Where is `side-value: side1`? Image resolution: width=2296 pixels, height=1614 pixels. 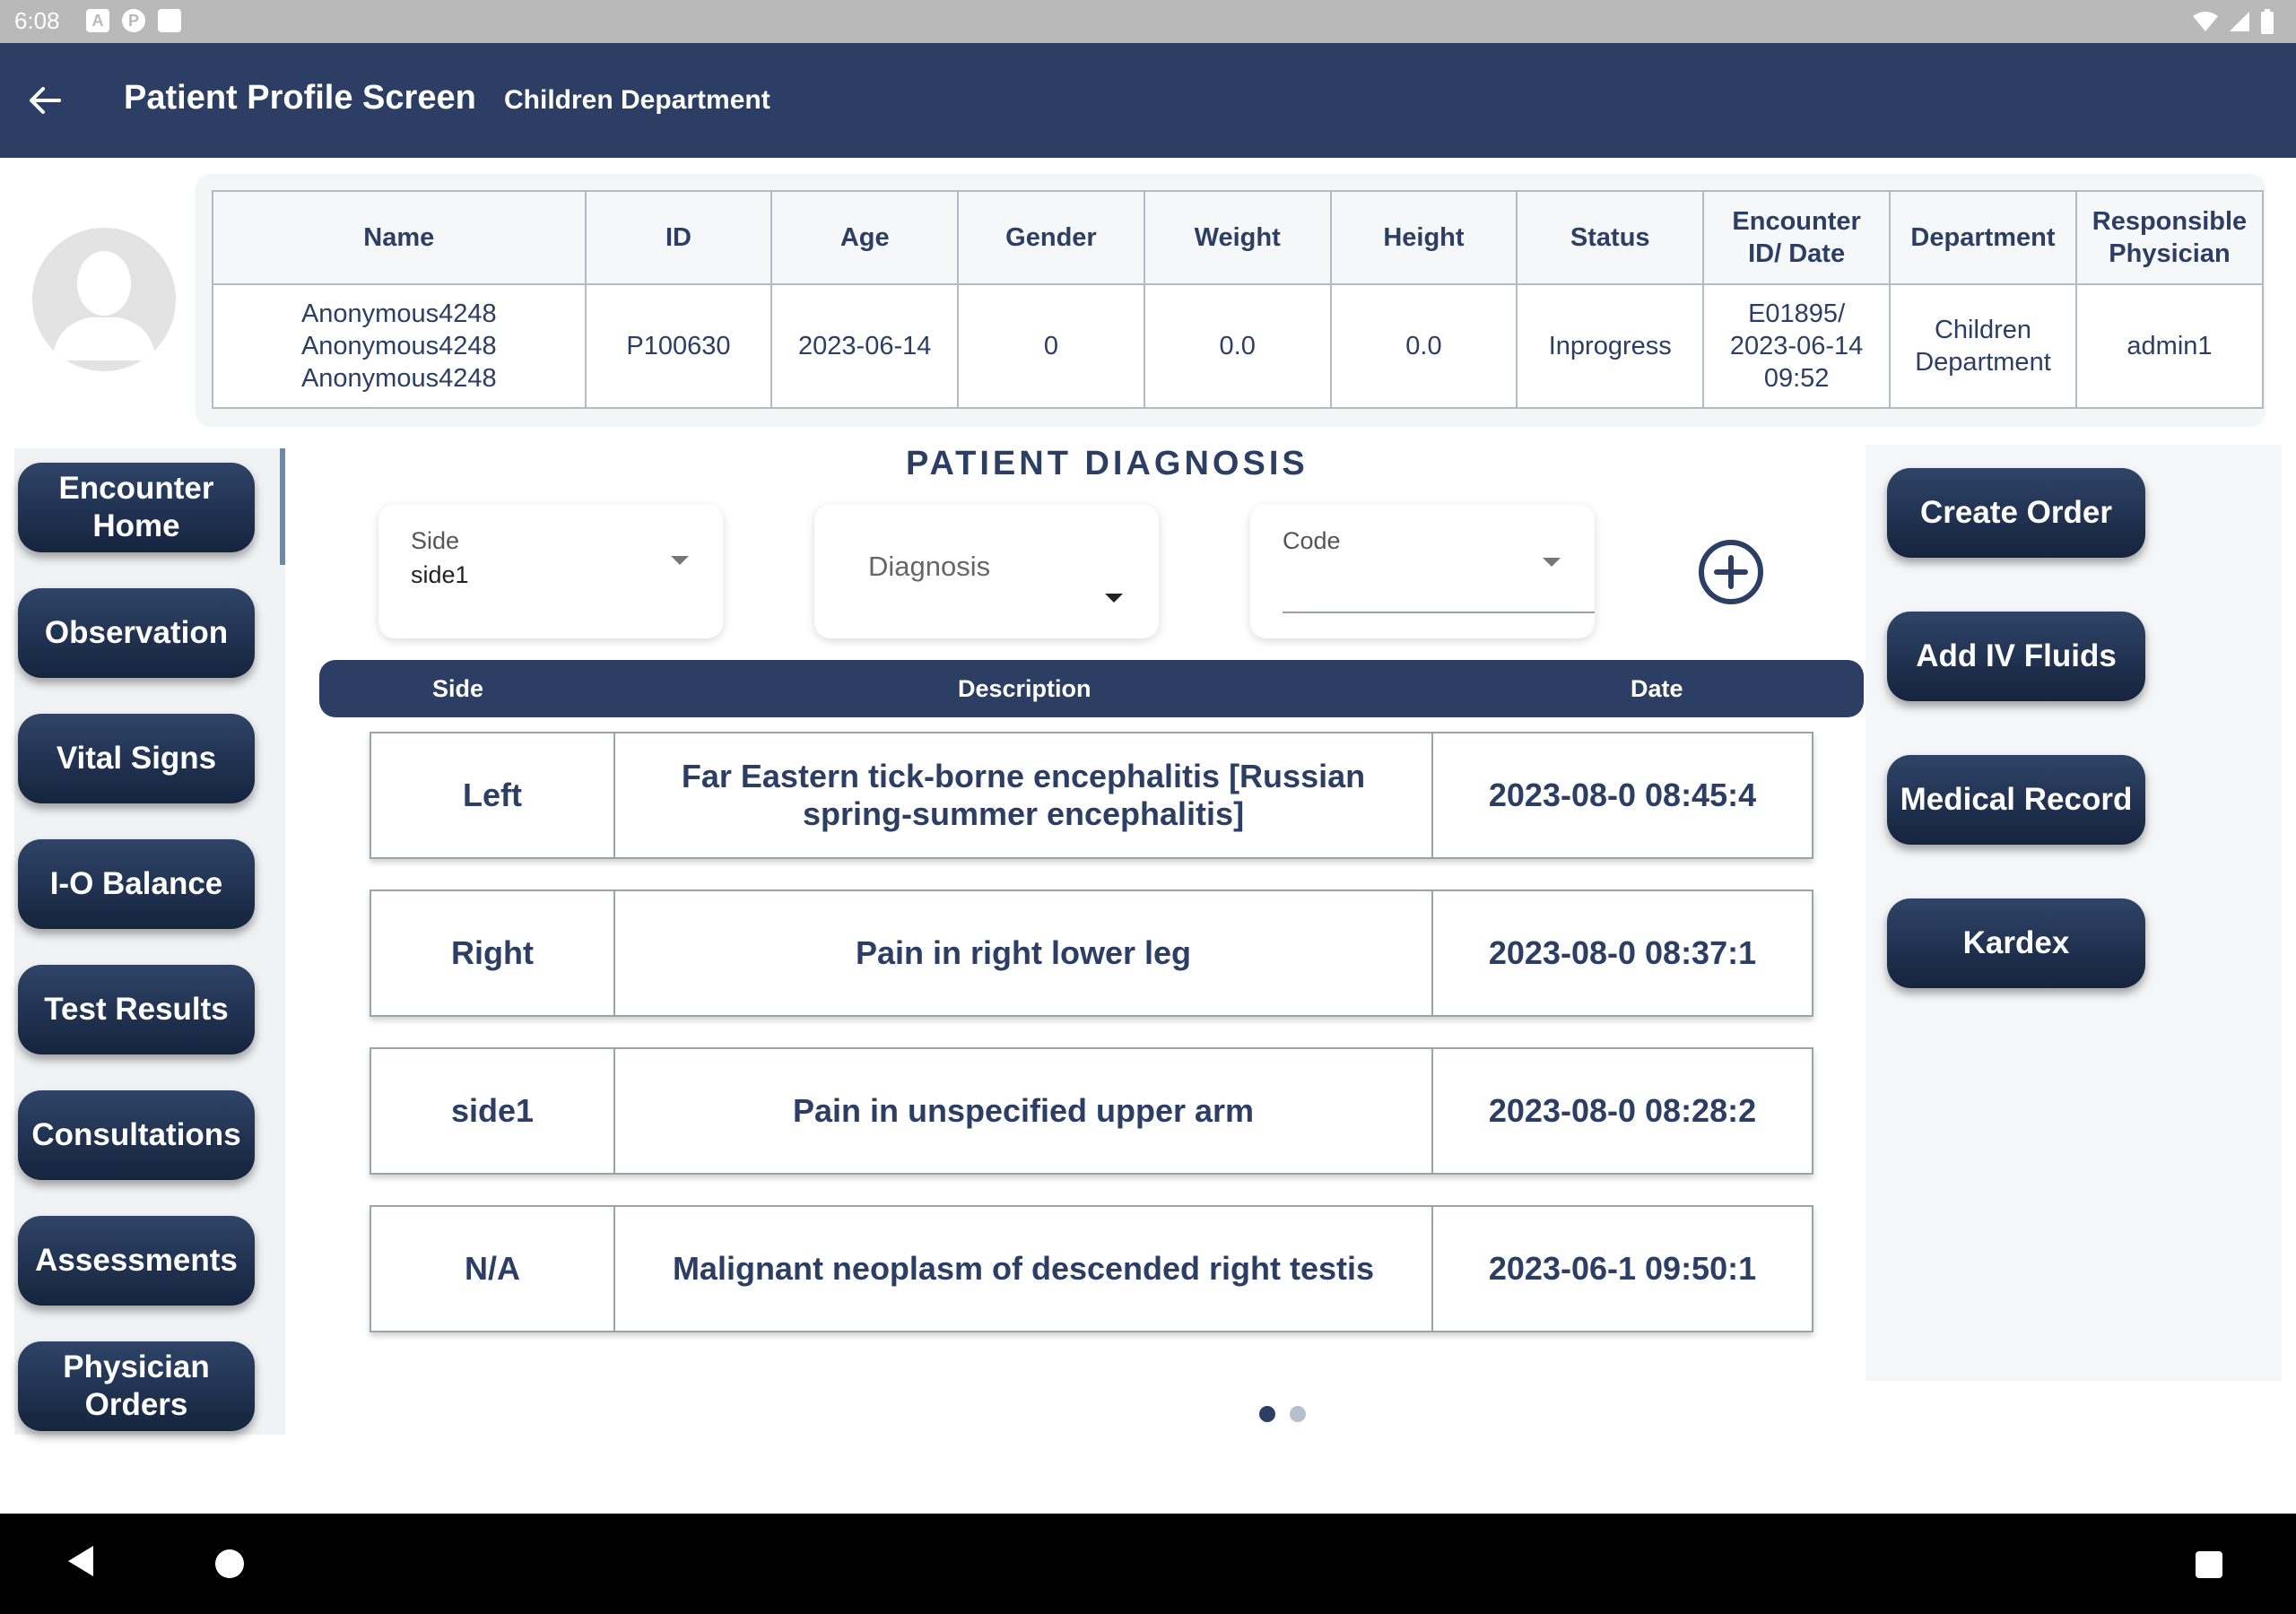 side-value: side1 is located at coordinates (440, 574).